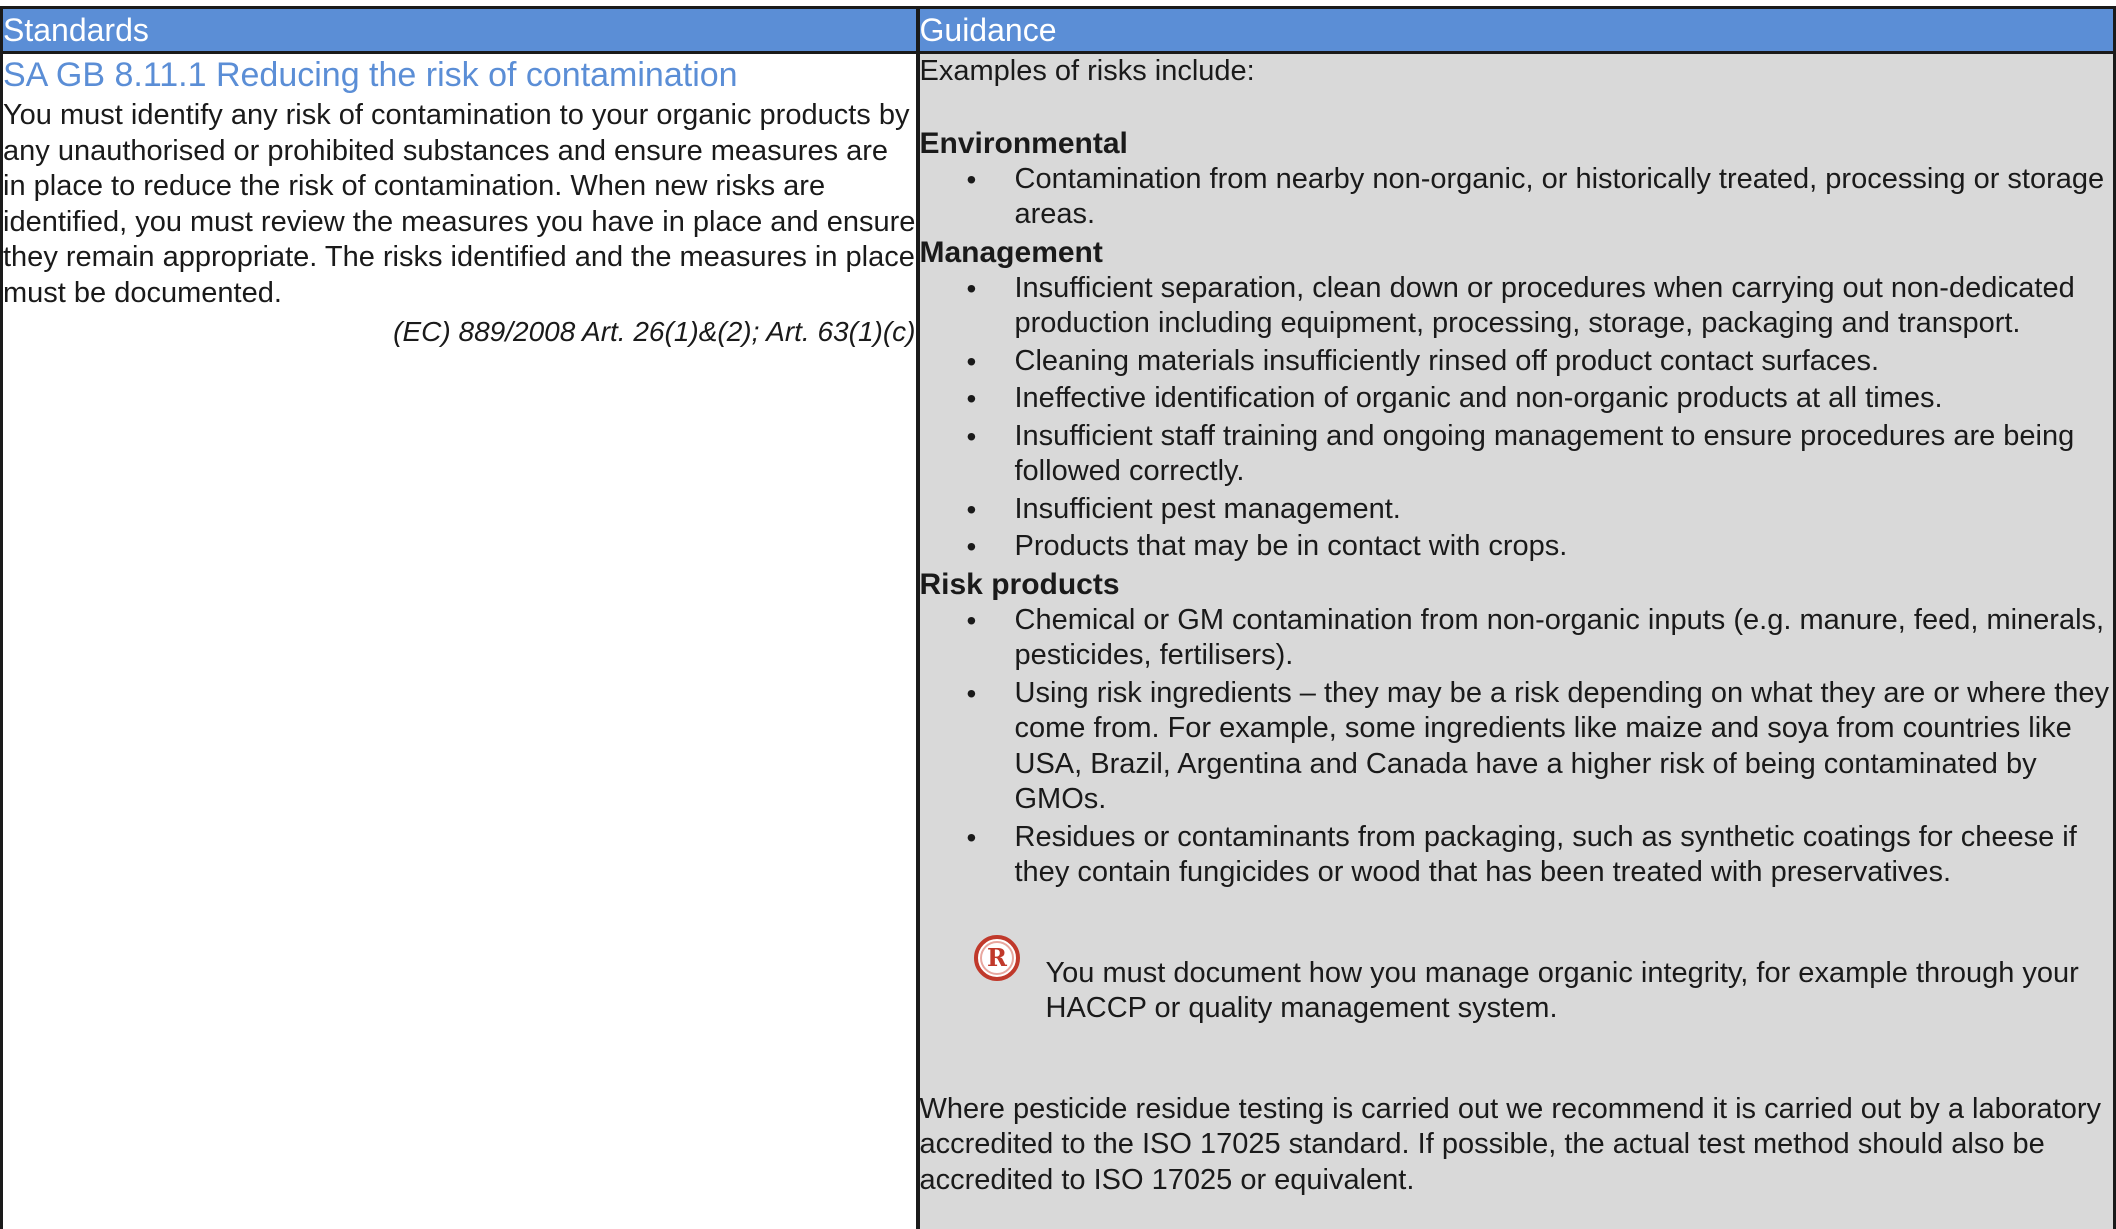  I want to click on section-heading-environmental: Environmental, so click(1023, 143).